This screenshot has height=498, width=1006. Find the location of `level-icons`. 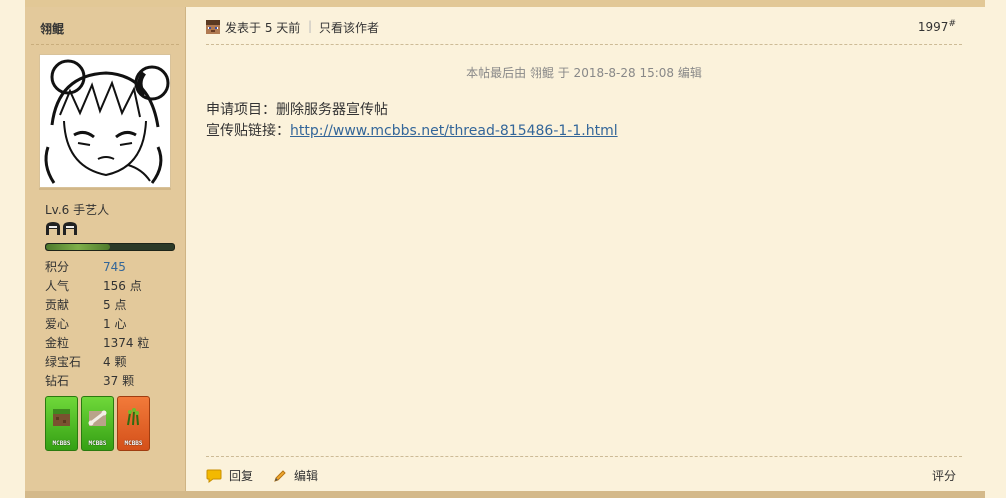

level-icons is located at coordinates (62, 229).